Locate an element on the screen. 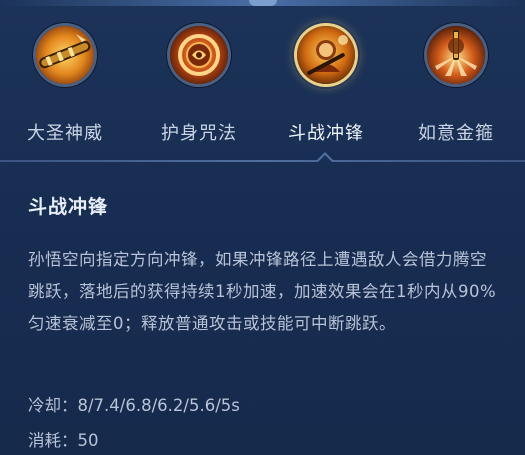  skill-name: 护身咒法 is located at coordinates (199, 133).